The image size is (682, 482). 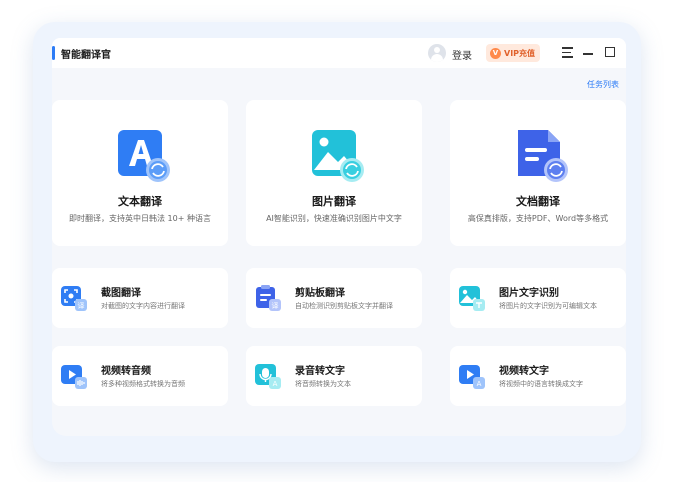 I want to click on card-title: 截图翻译, so click(x=121, y=293).